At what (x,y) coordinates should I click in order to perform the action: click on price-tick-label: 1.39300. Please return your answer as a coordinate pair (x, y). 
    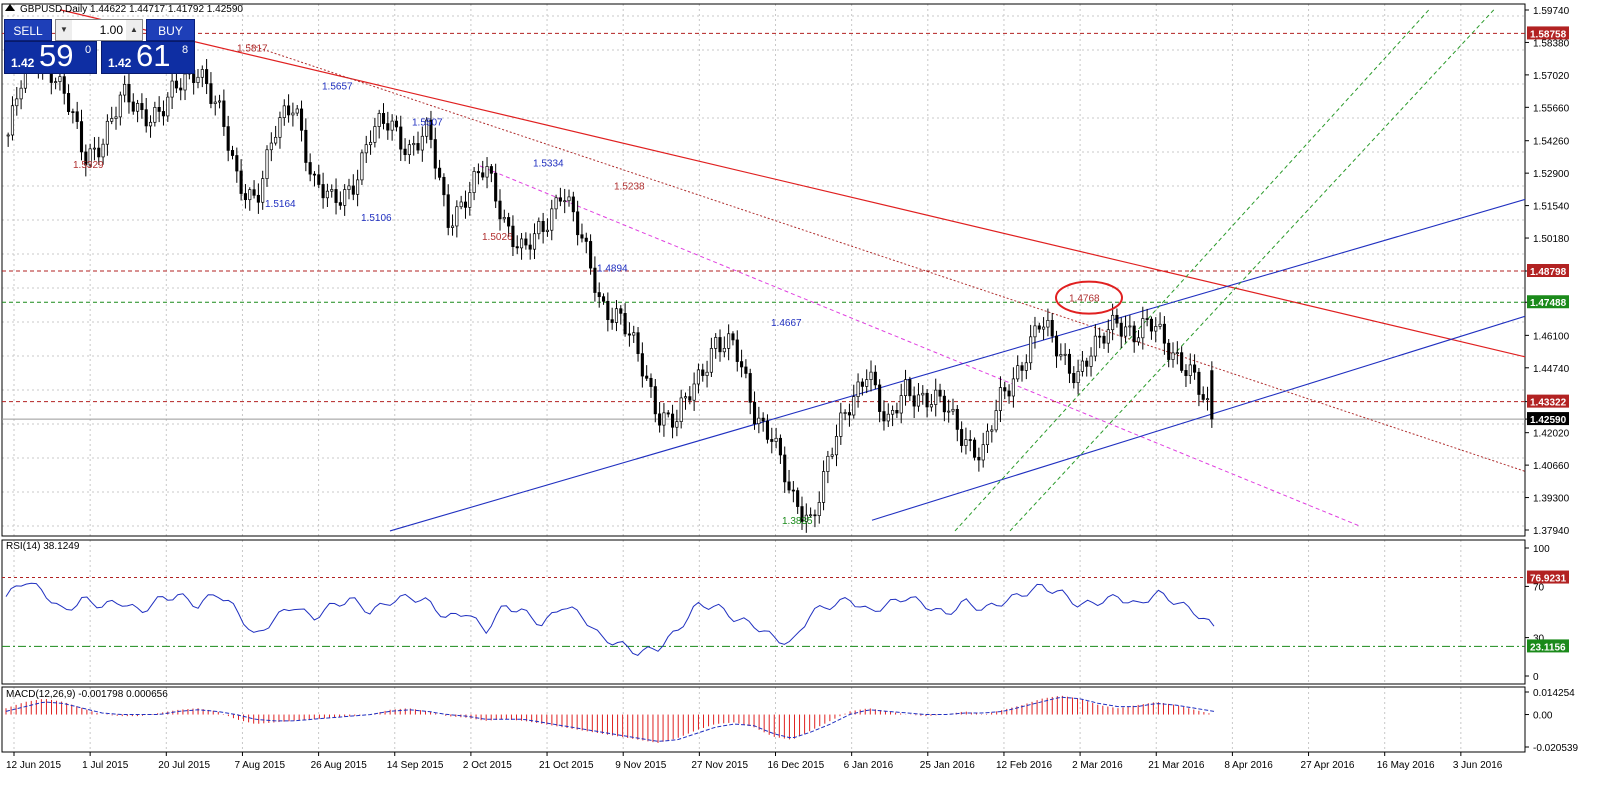
    Looking at the image, I should click on (1551, 499).